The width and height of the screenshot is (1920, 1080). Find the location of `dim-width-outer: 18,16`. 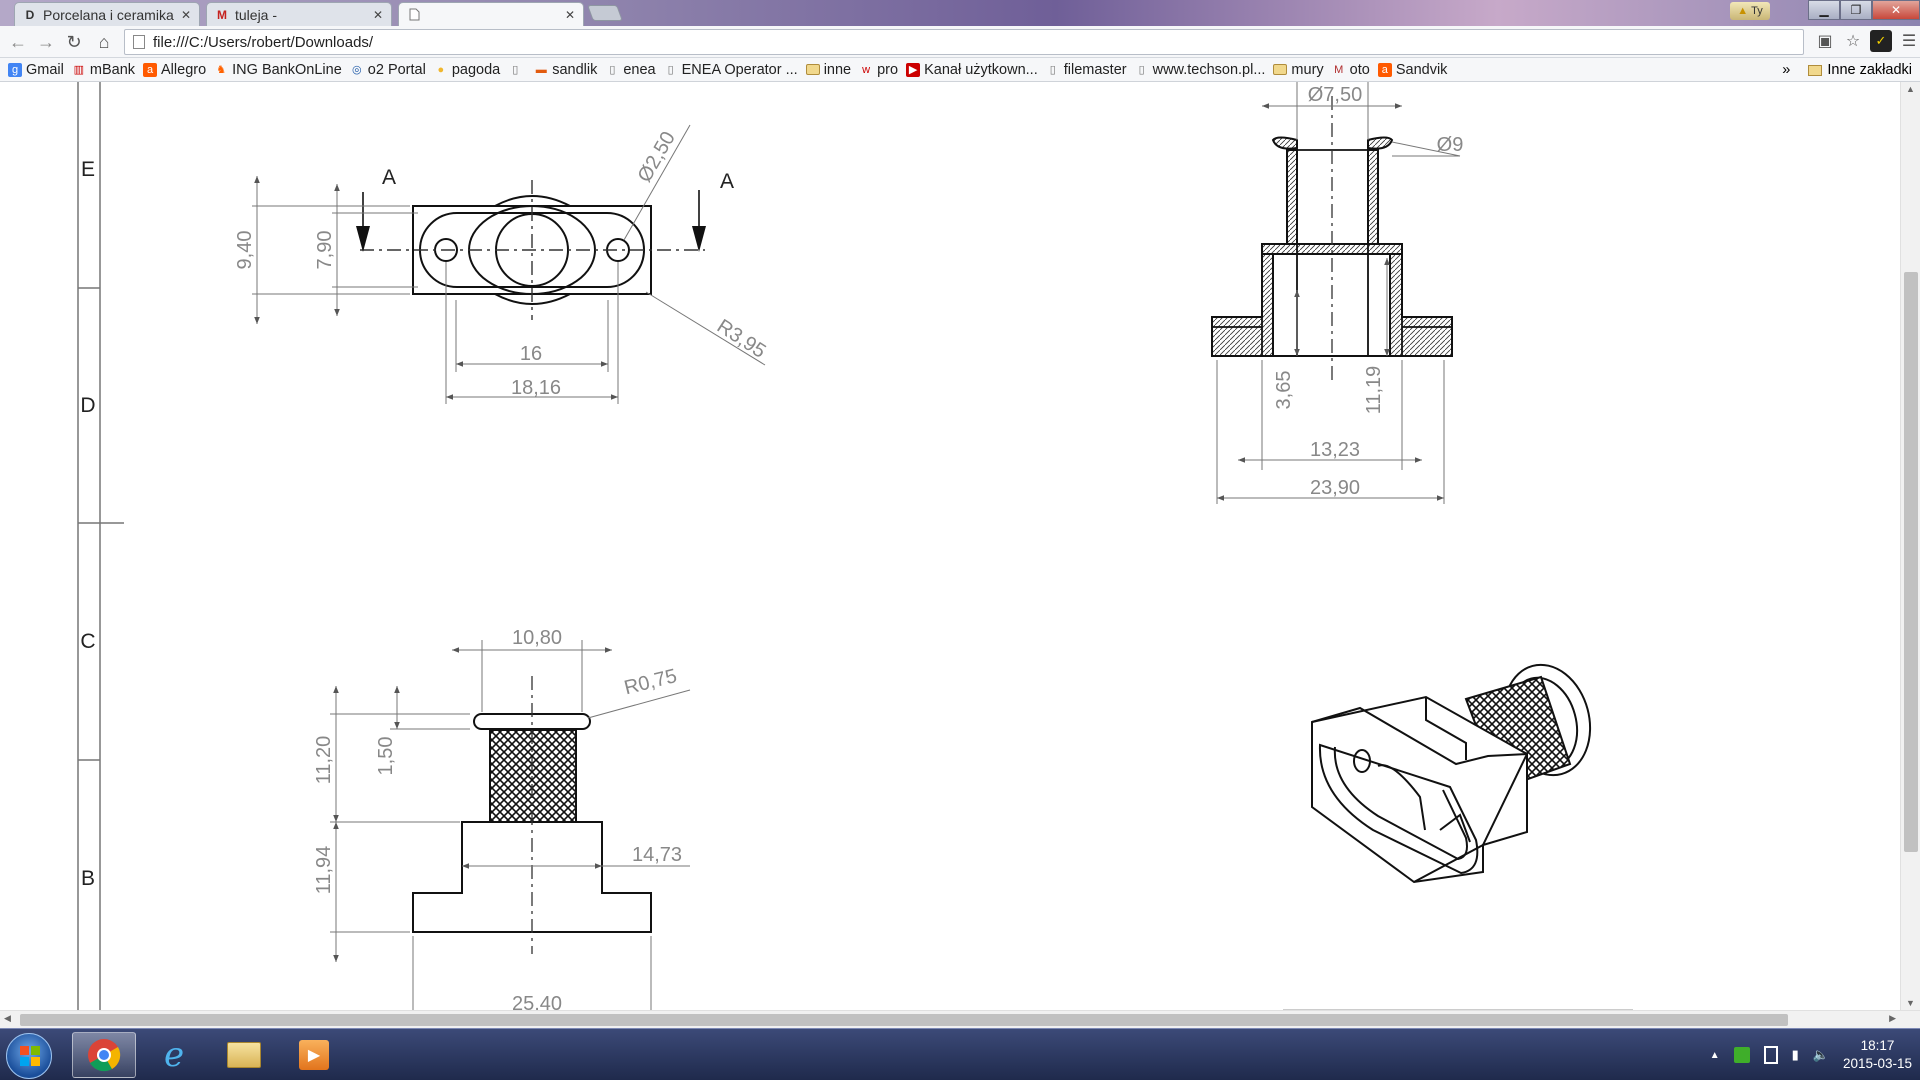

dim-width-outer: 18,16 is located at coordinates (536, 388).